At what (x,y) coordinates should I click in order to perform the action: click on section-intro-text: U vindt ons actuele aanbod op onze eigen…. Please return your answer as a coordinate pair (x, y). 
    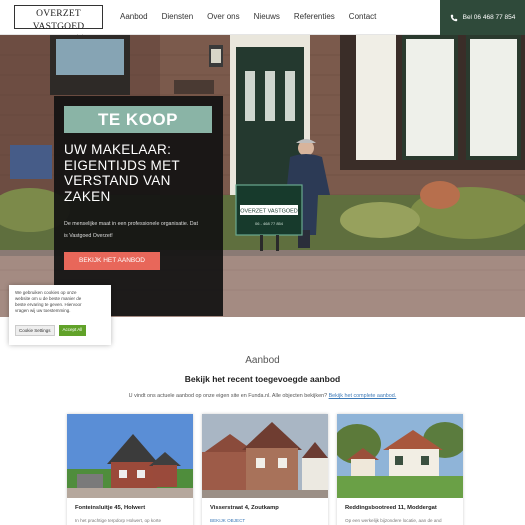
    Looking at the image, I should click on (228, 396).